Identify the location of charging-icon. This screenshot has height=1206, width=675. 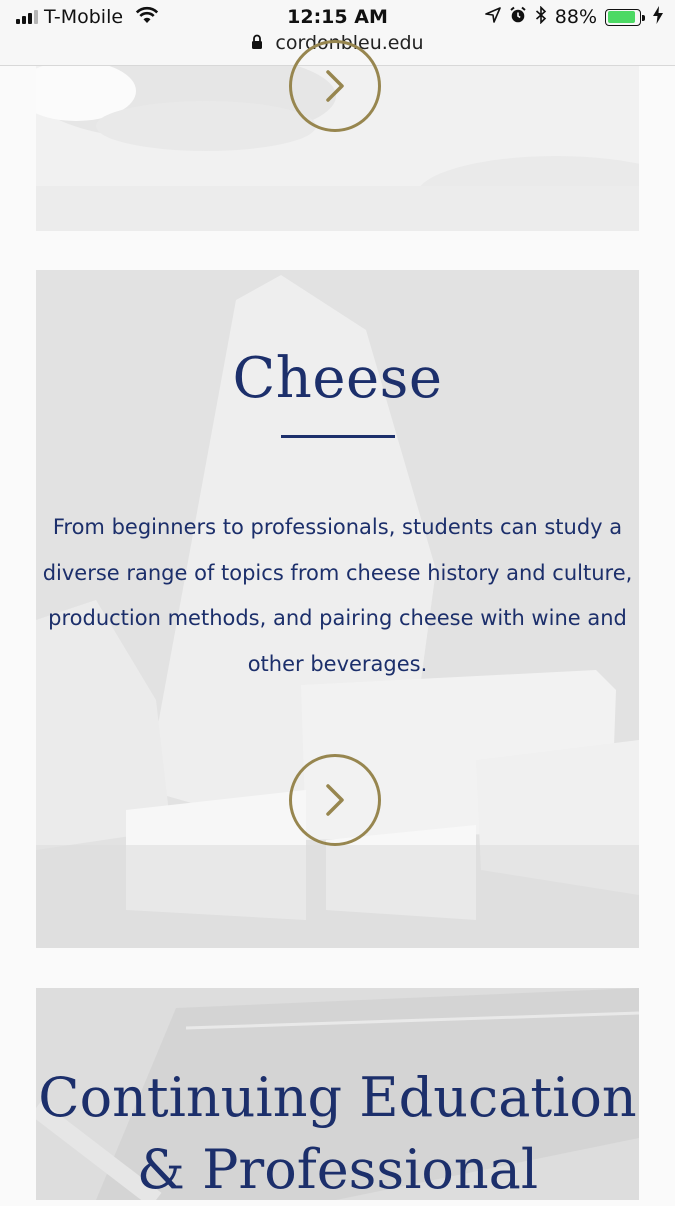
(658, 17).